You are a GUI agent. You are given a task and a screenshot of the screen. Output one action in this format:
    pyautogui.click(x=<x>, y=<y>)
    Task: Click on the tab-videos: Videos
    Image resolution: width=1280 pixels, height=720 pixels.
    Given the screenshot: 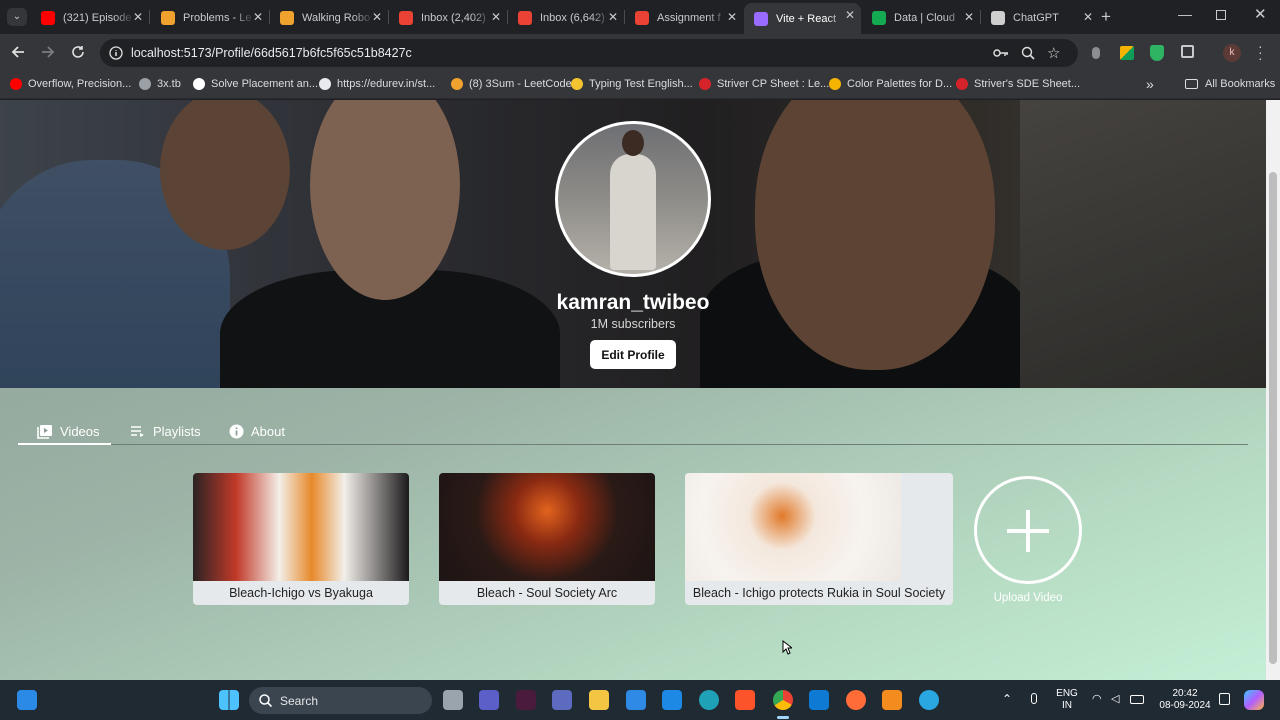 What is the action you would take?
    pyautogui.click(x=68, y=431)
    